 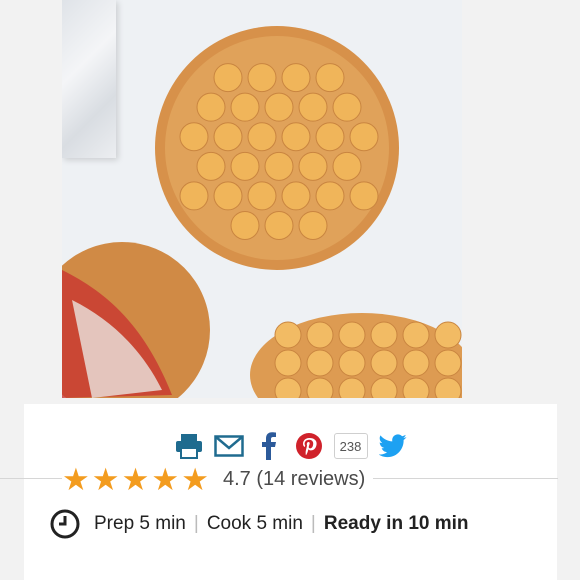 What do you see at coordinates (140, 523) in the screenshot?
I see `prep-time: Prep 5 min` at bounding box center [140, 523].